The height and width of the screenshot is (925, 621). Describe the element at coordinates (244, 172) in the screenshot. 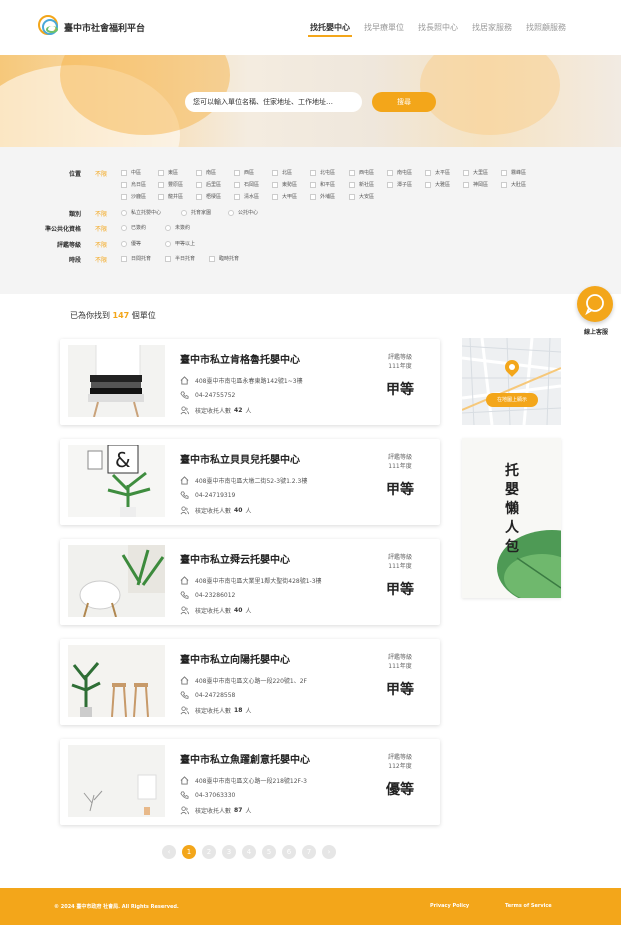

I see `location-checkbox-option: 西區` at that location.